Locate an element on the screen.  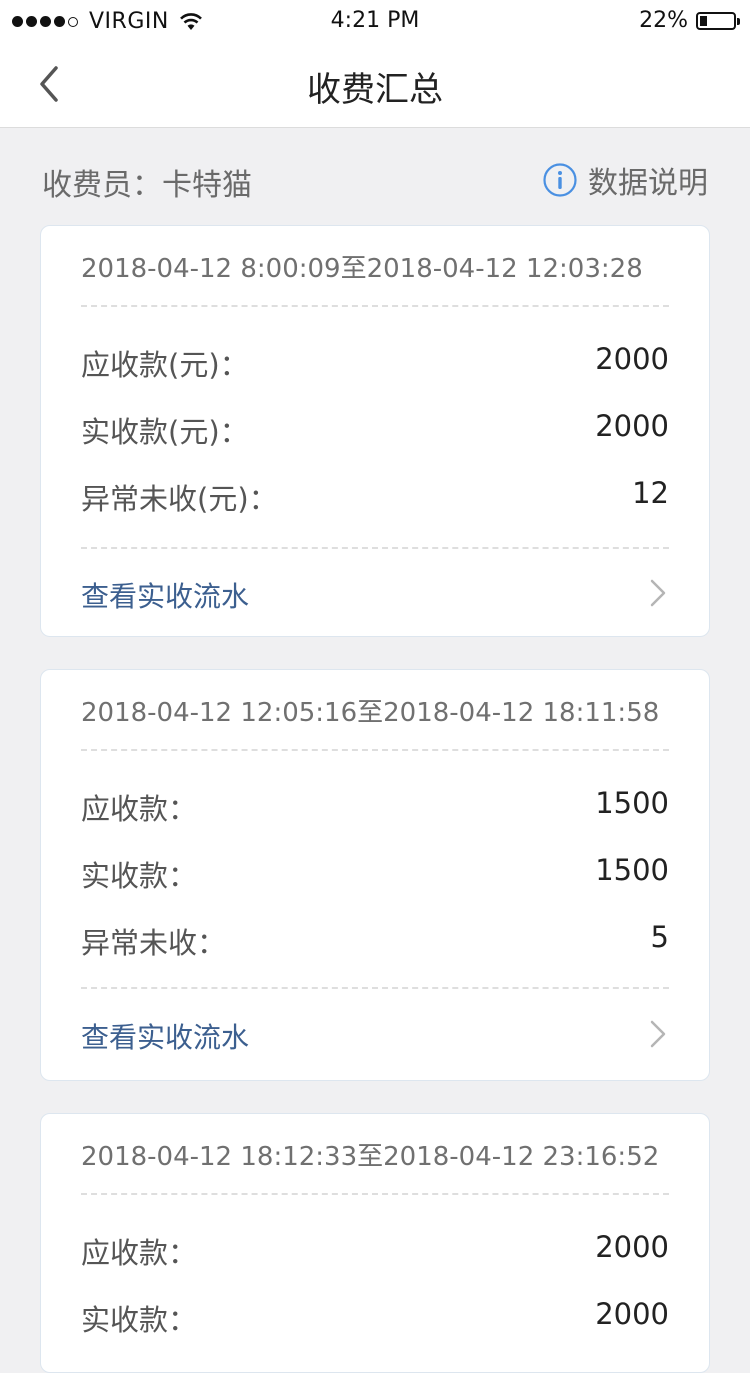
data-explain-button: 数据说明 is located at coordinates (625, 180).